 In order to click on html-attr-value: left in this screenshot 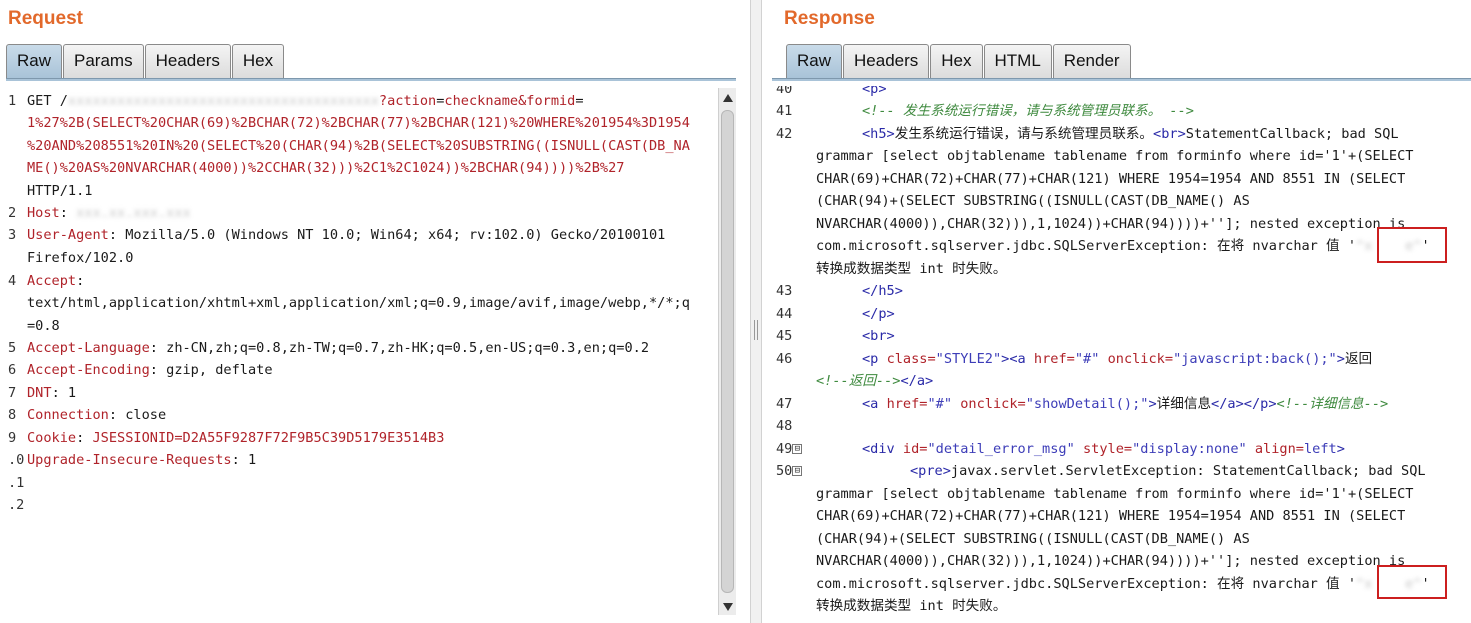, I will do `click(1320, 449)`.